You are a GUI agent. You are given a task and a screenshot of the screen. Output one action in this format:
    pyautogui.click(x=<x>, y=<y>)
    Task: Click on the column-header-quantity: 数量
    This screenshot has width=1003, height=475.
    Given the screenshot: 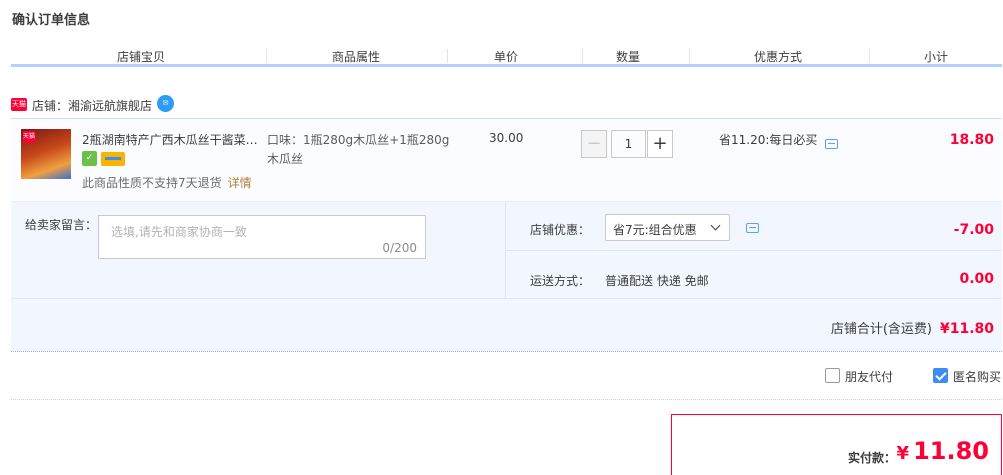 What is the action you would take?
    pyautogui.click(x=627, y=57)
    